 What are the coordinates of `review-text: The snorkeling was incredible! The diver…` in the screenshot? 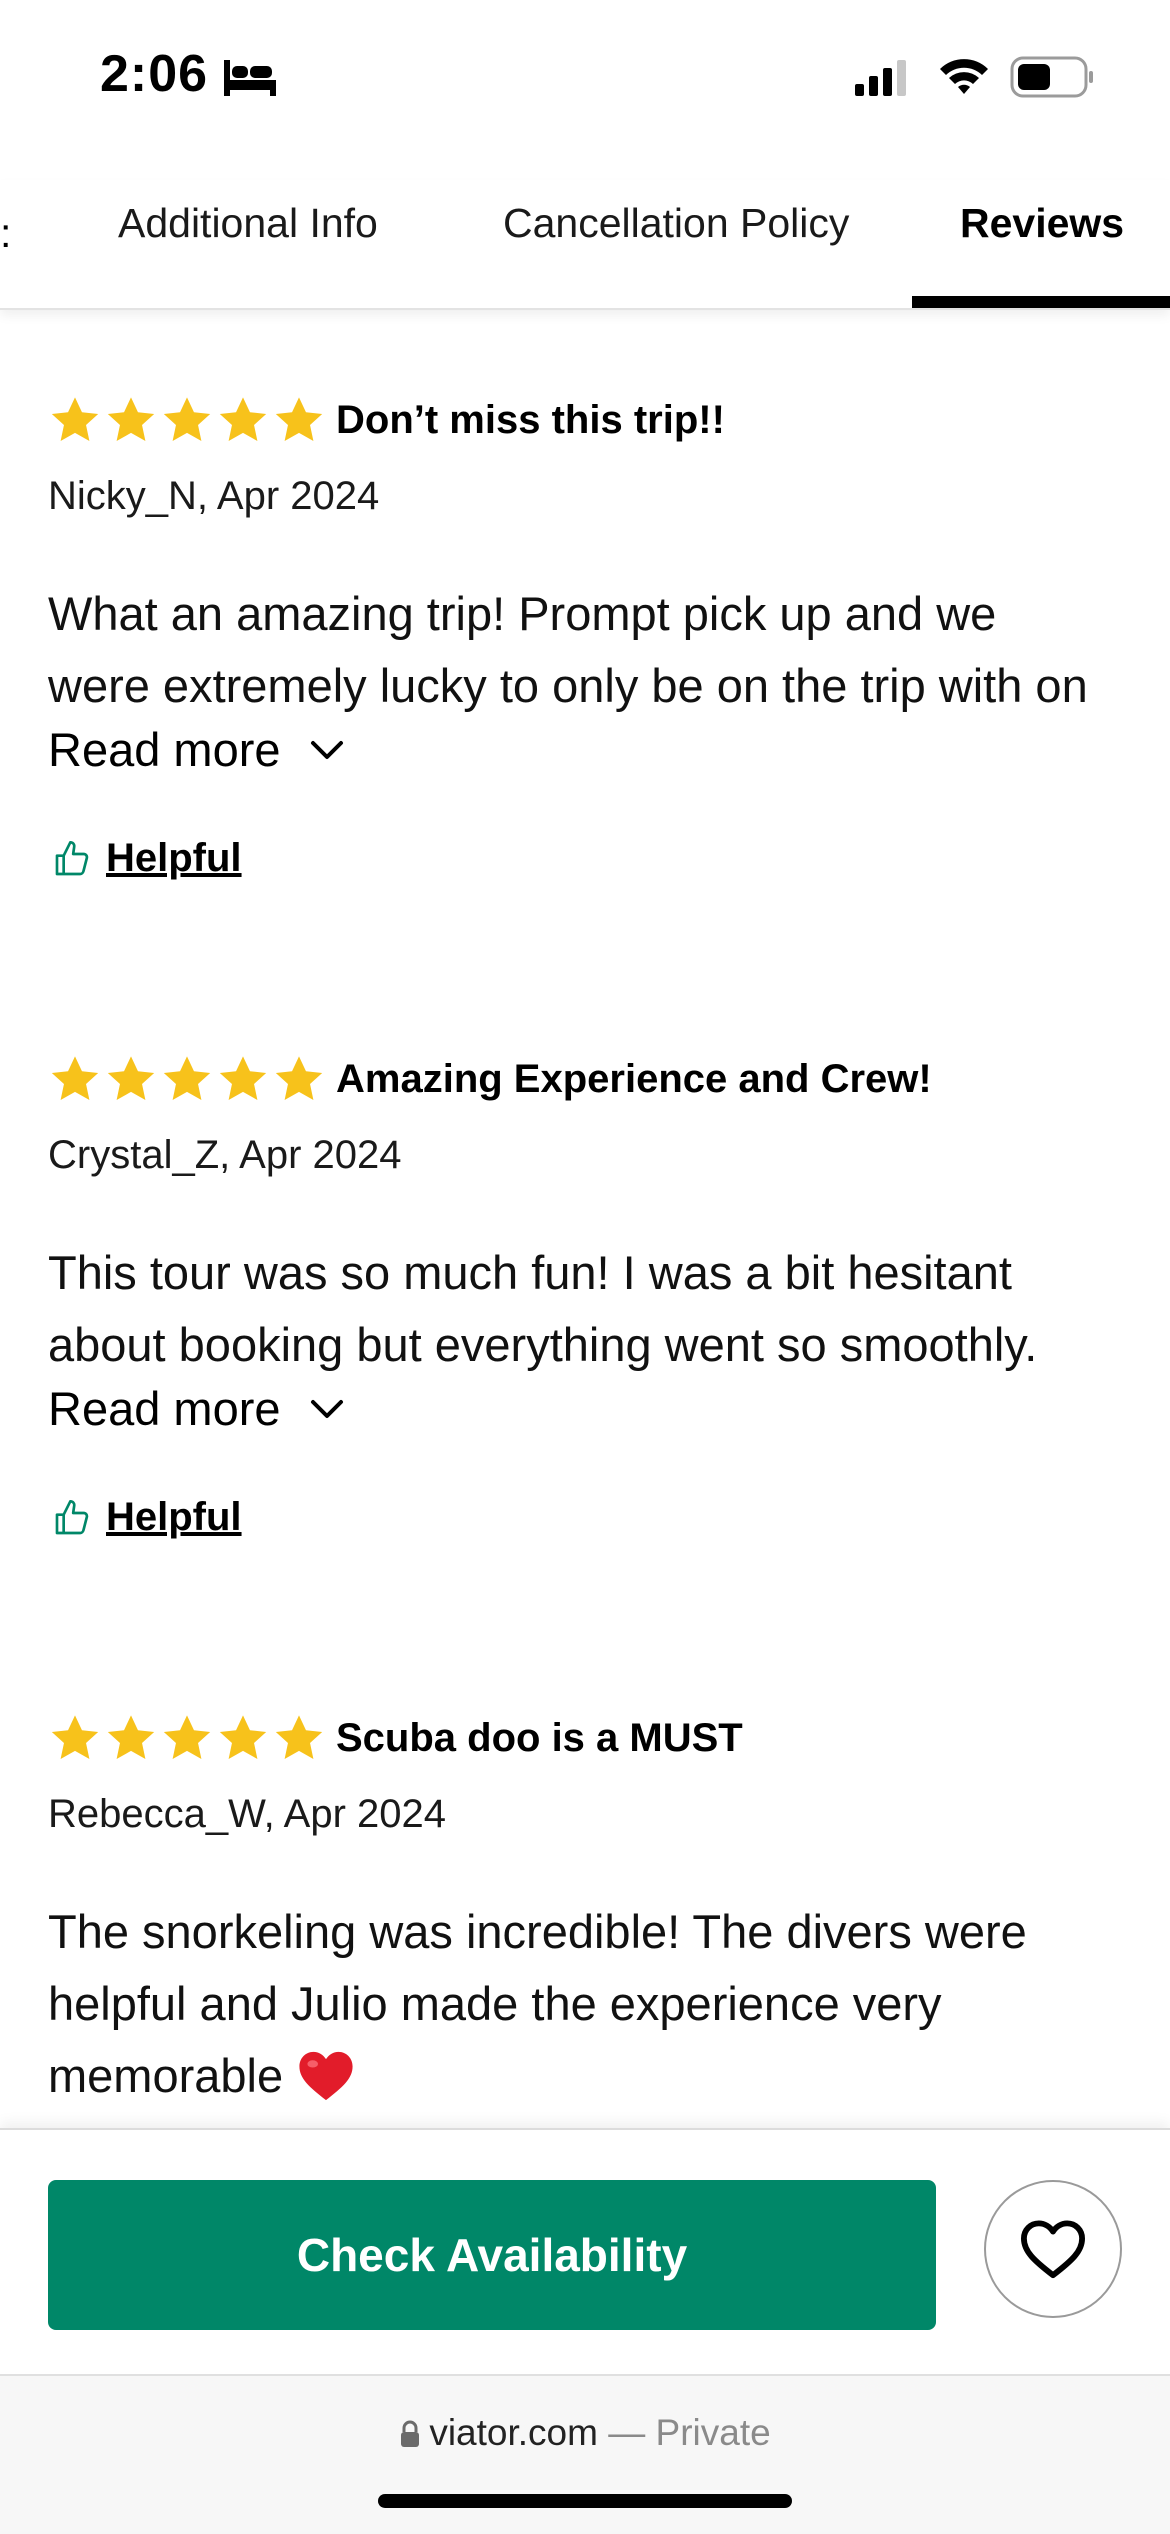 It's located at (593, 2004).